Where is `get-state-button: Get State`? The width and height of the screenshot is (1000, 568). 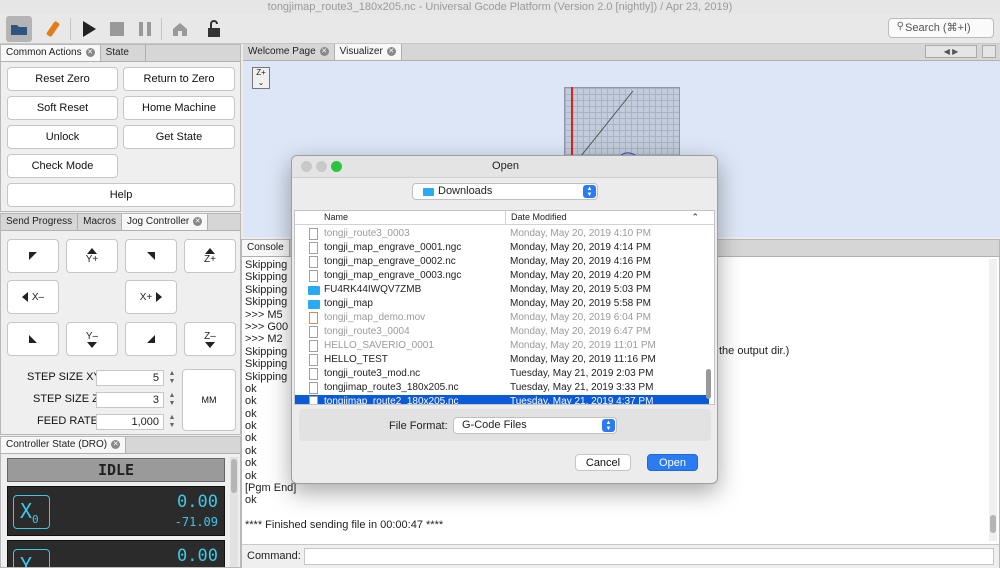 get-state-button: Get State is located at coordinates (179, 137).